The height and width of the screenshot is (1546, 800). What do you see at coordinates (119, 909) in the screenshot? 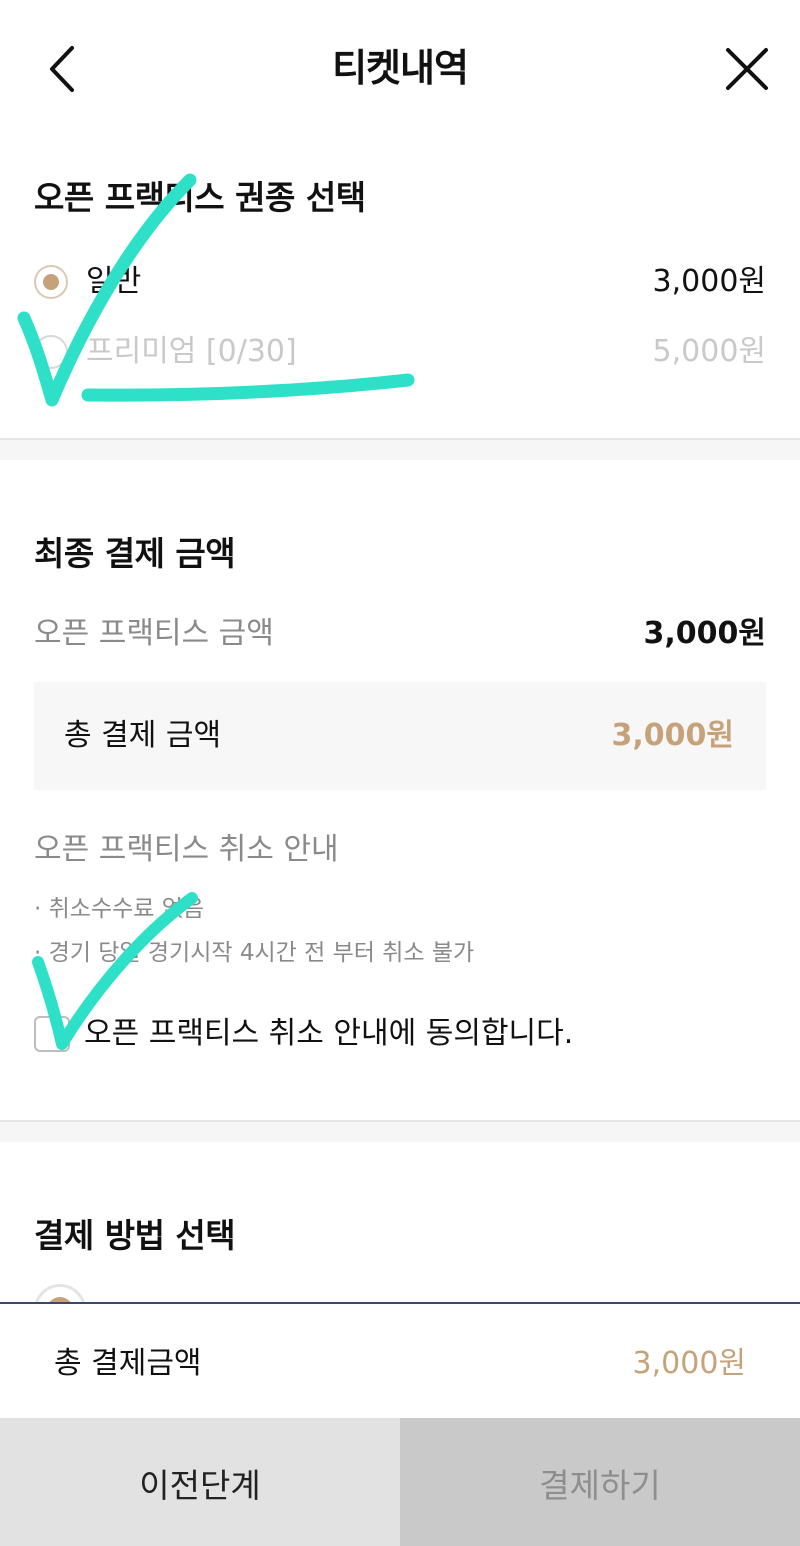
I see `cancel-notice-item: · 취소수수료 없음` at bounding box center [119, 909].